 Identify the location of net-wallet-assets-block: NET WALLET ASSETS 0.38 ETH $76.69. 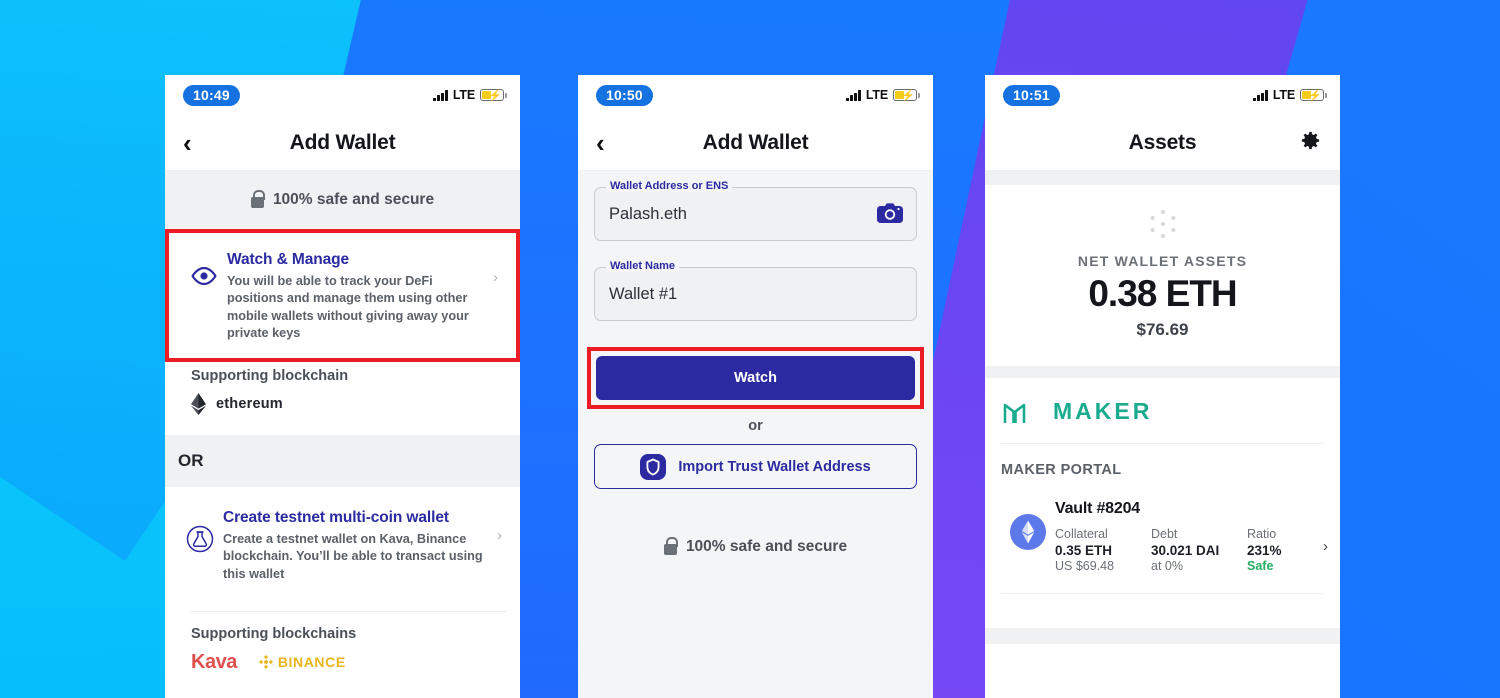
(1162, 275).